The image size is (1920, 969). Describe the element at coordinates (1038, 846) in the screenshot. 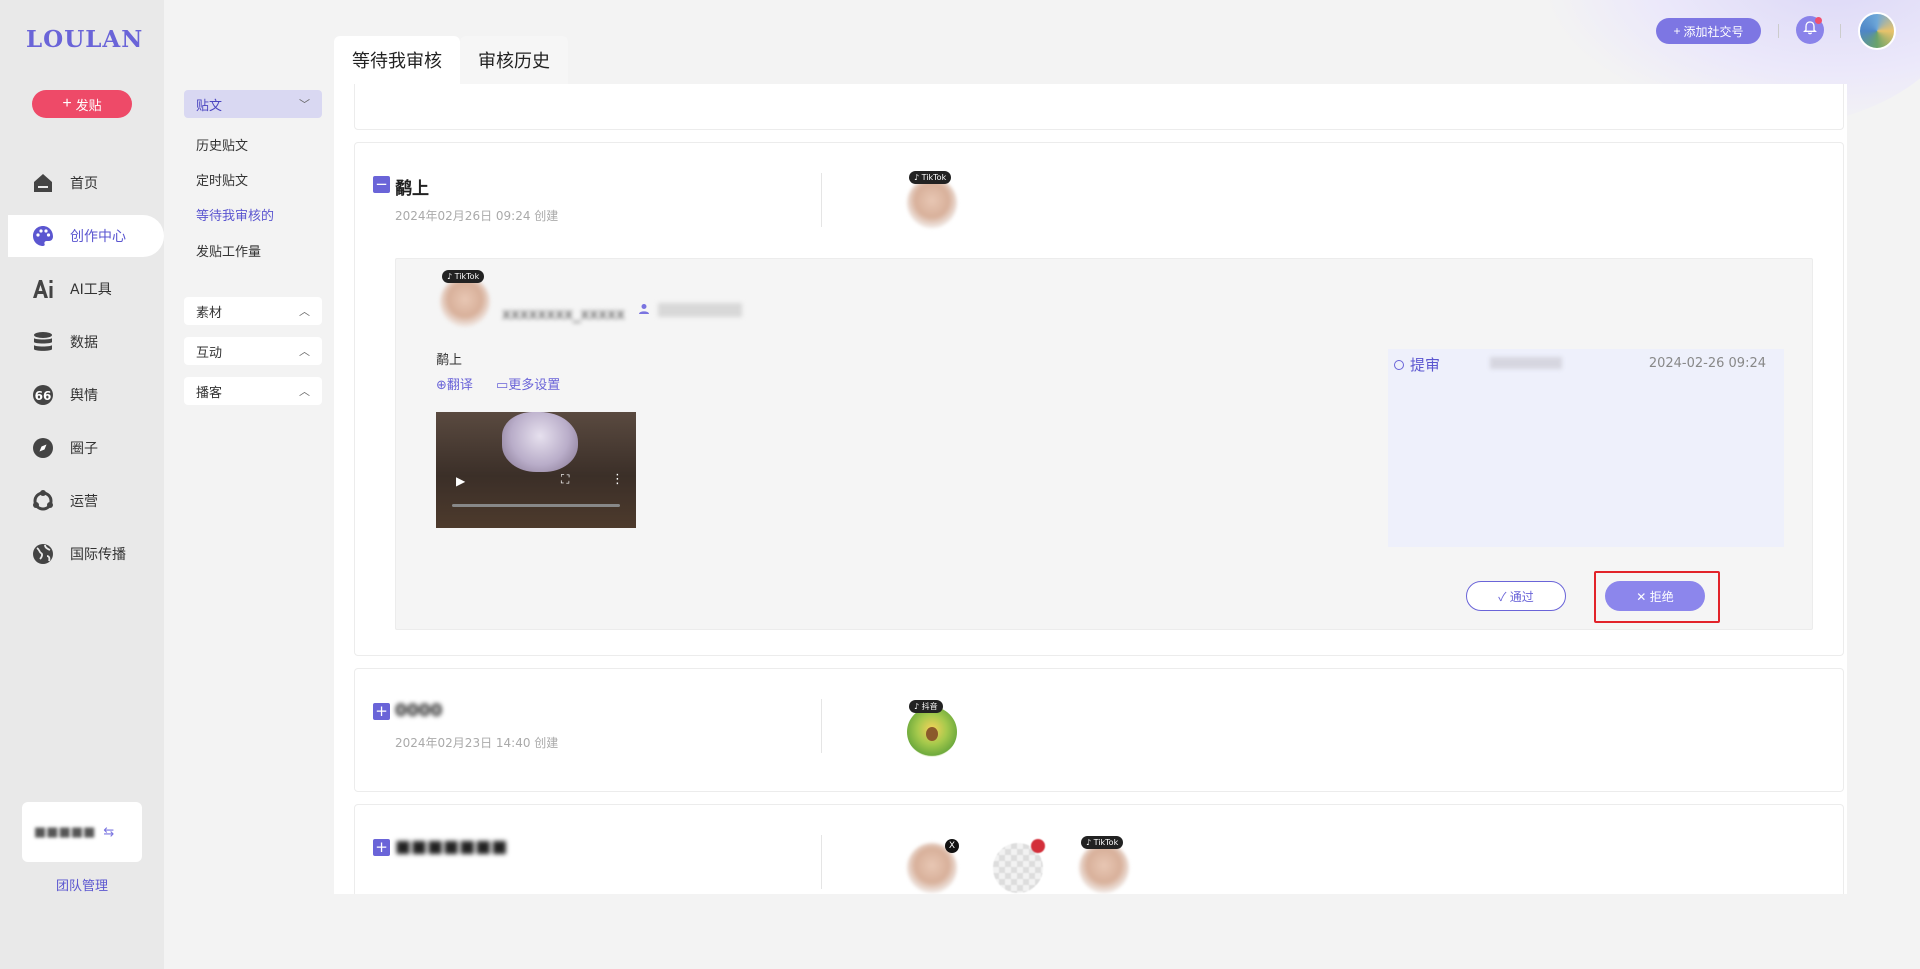

I see `weibo-icon` at that location.